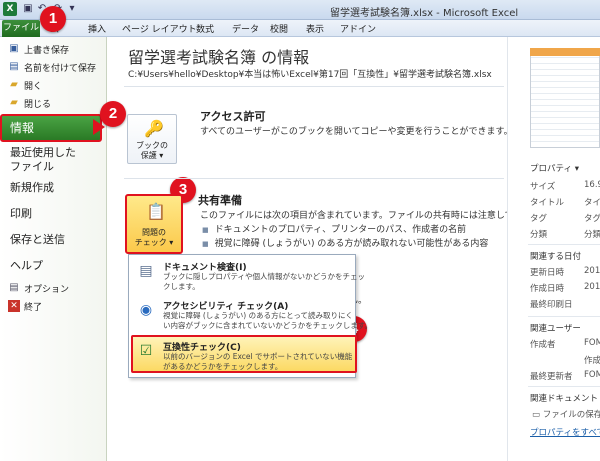 This screenshot has width=600, height=461. Describe the element at coordinates (592, 202) in the screenshot. I see `prop-value-title: タイト` at that location.